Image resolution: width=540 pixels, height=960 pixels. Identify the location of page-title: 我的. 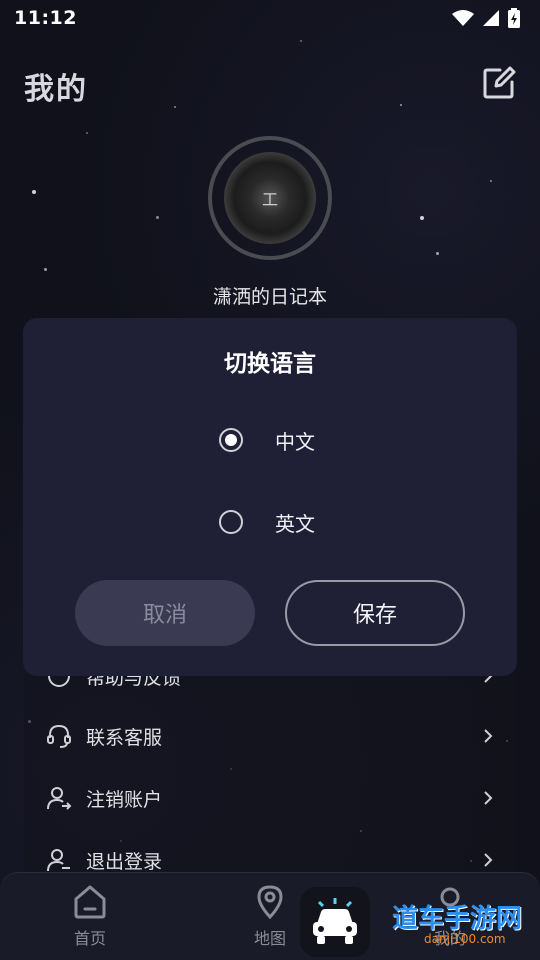
(56, 89).